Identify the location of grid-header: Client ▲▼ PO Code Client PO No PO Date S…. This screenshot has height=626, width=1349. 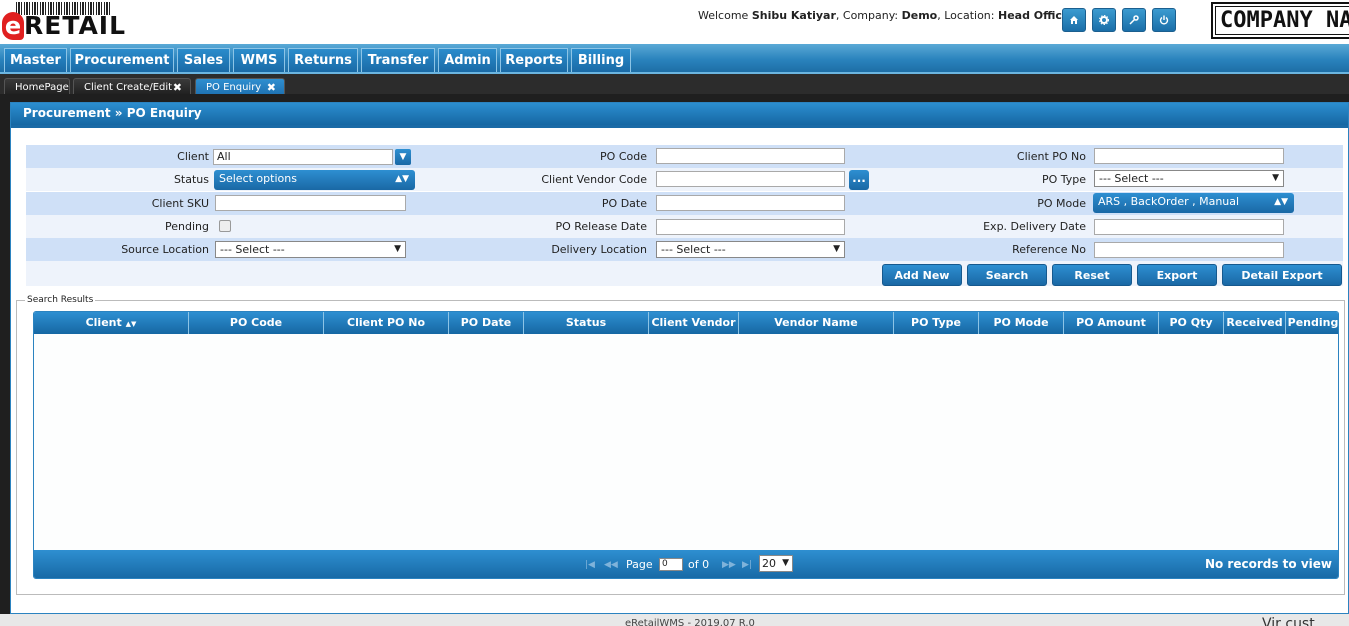
(686, 323).